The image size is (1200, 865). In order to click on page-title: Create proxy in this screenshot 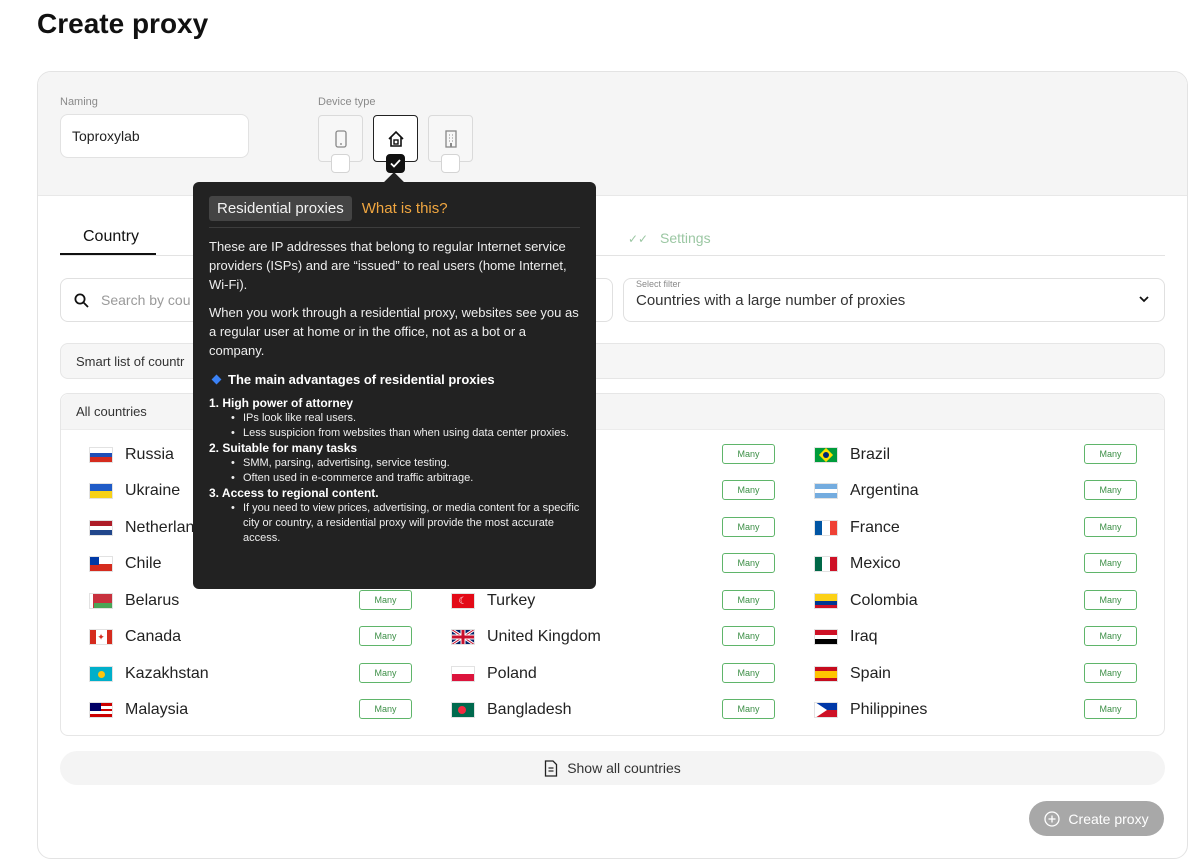, I will do `click(123, 23)`.